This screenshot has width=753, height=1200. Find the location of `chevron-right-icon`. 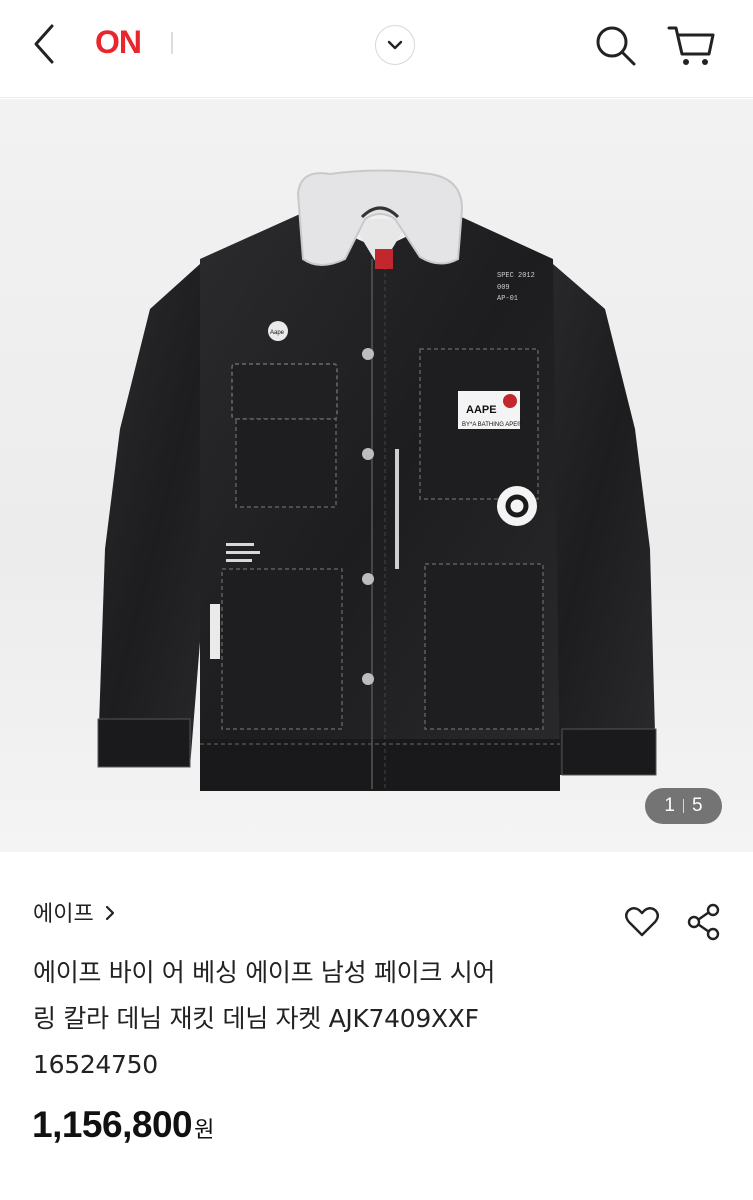

chevron-right-icon is located at coordinates (109, 913).